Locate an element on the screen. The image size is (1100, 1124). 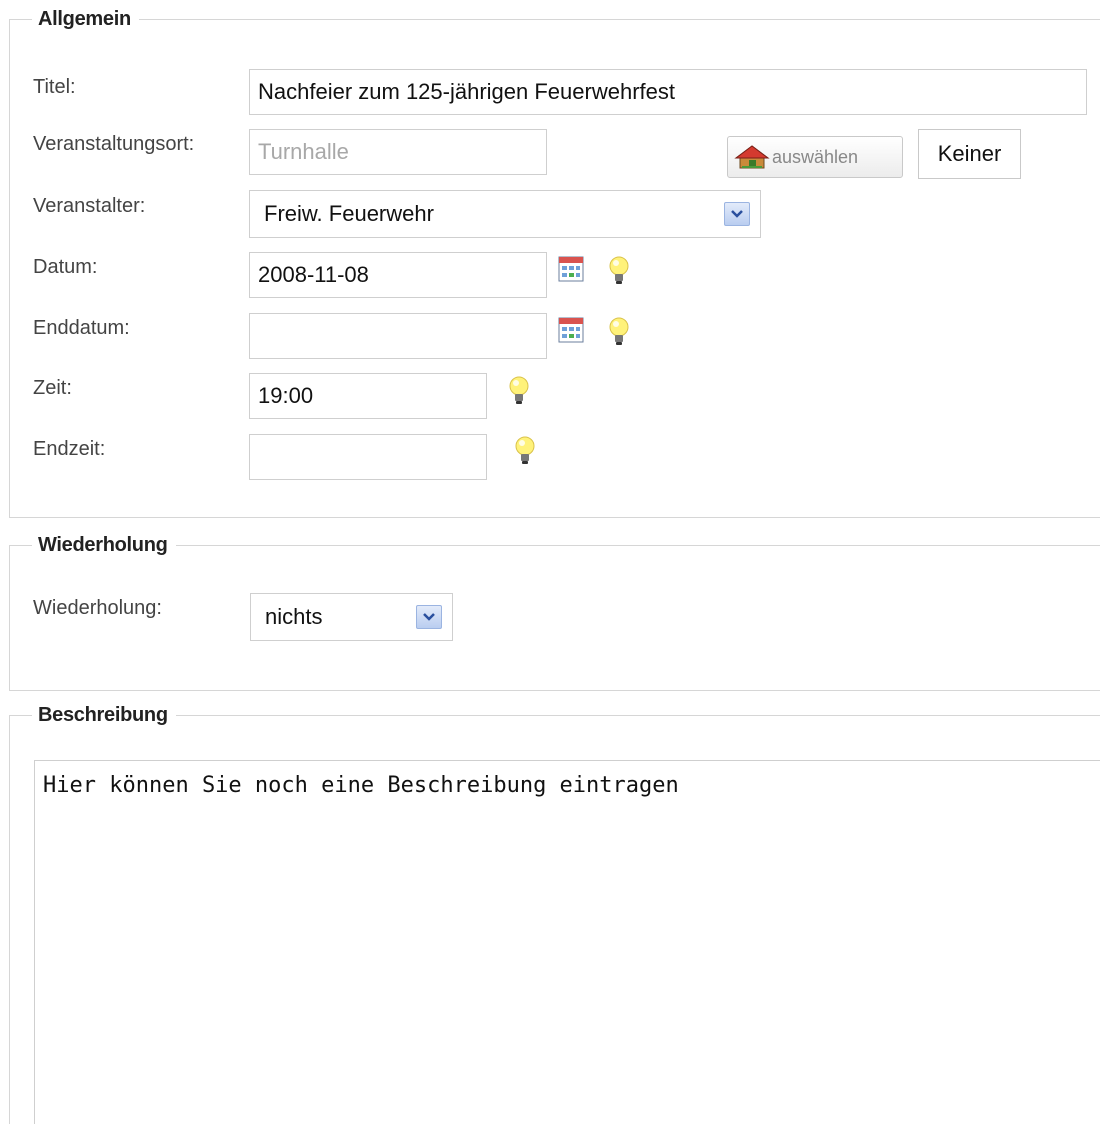
fieldset-wiederholung: Wiederholung is located at coordinates (554, 612).